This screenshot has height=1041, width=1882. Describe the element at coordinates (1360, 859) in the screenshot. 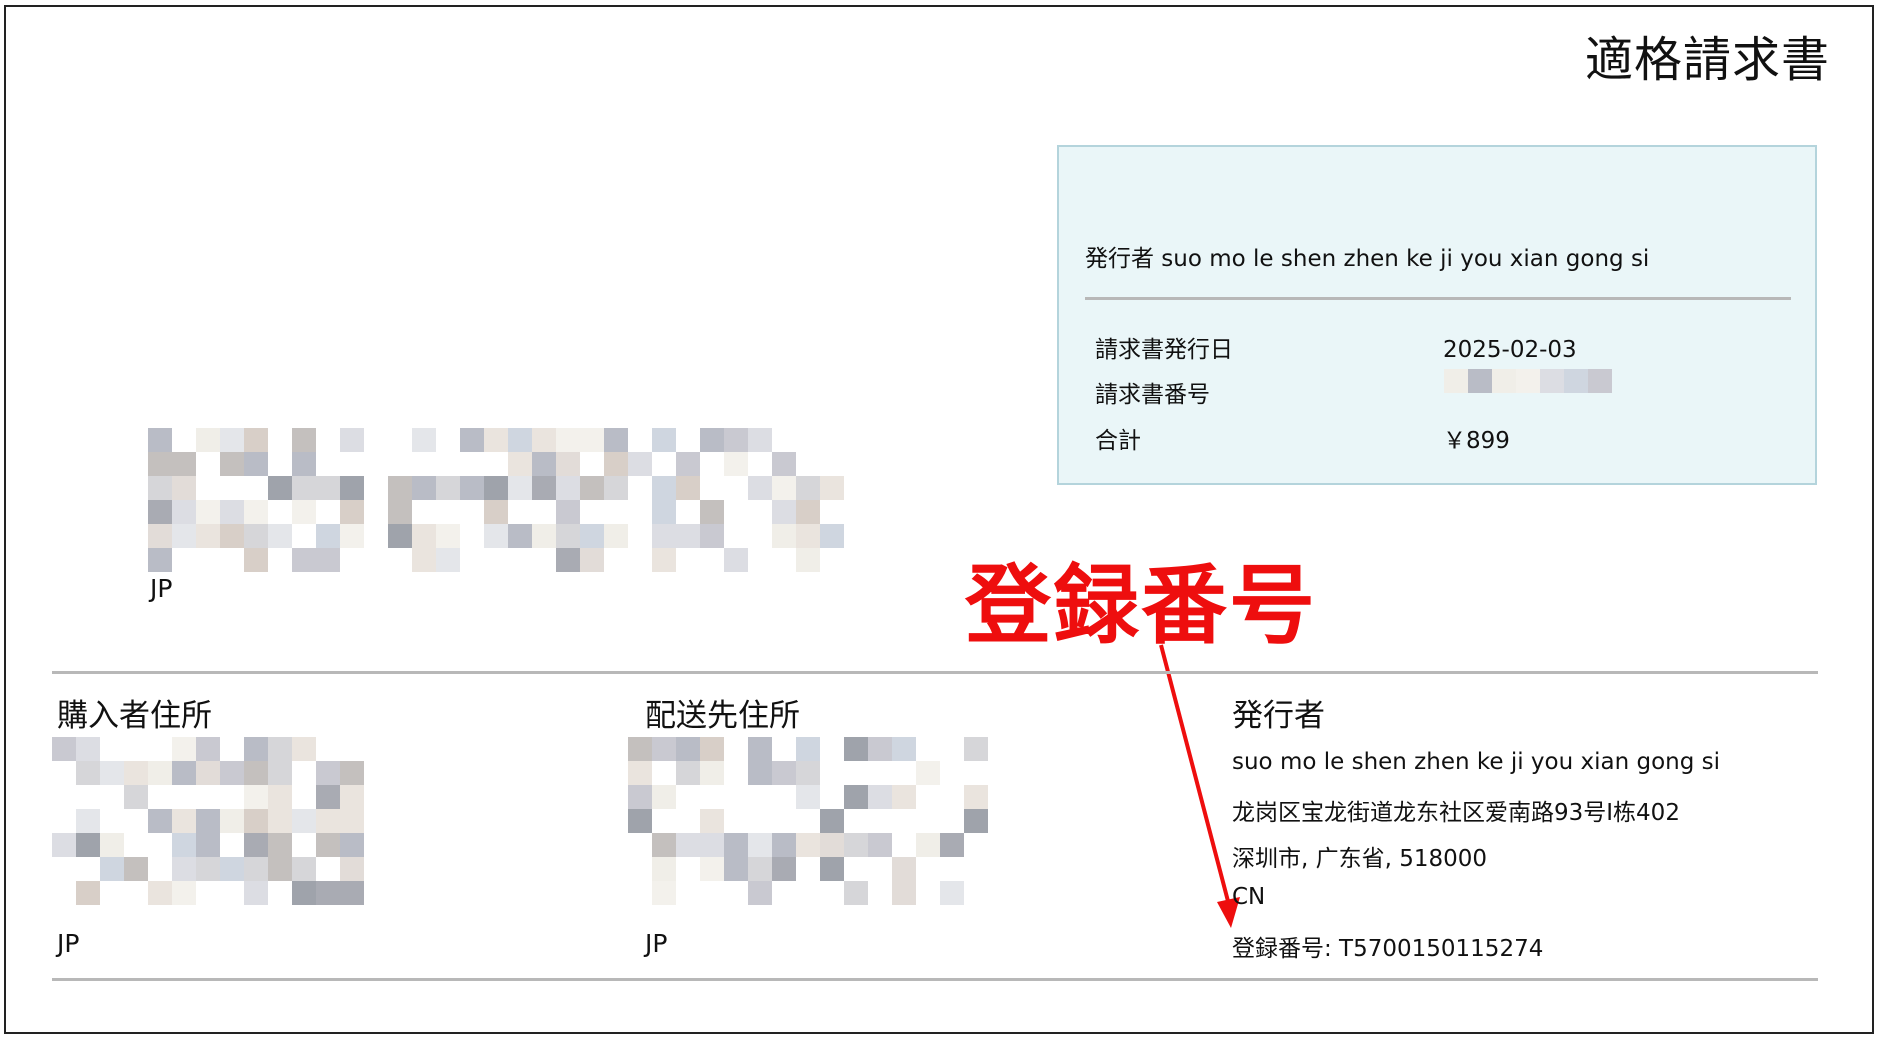

I see `issuer-city-province: 深圳市, 广东省, 518000` at that location.